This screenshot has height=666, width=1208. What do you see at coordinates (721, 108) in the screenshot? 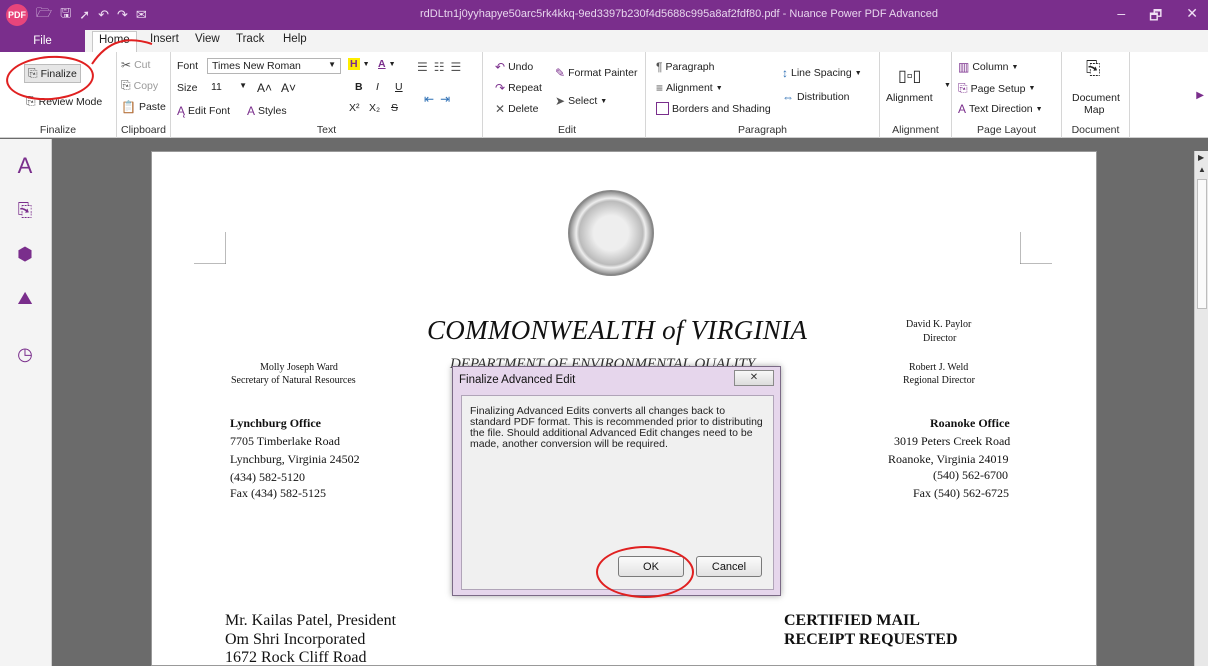
I see `borders-label: Borders and Shading` at bounding box center [721, 108].